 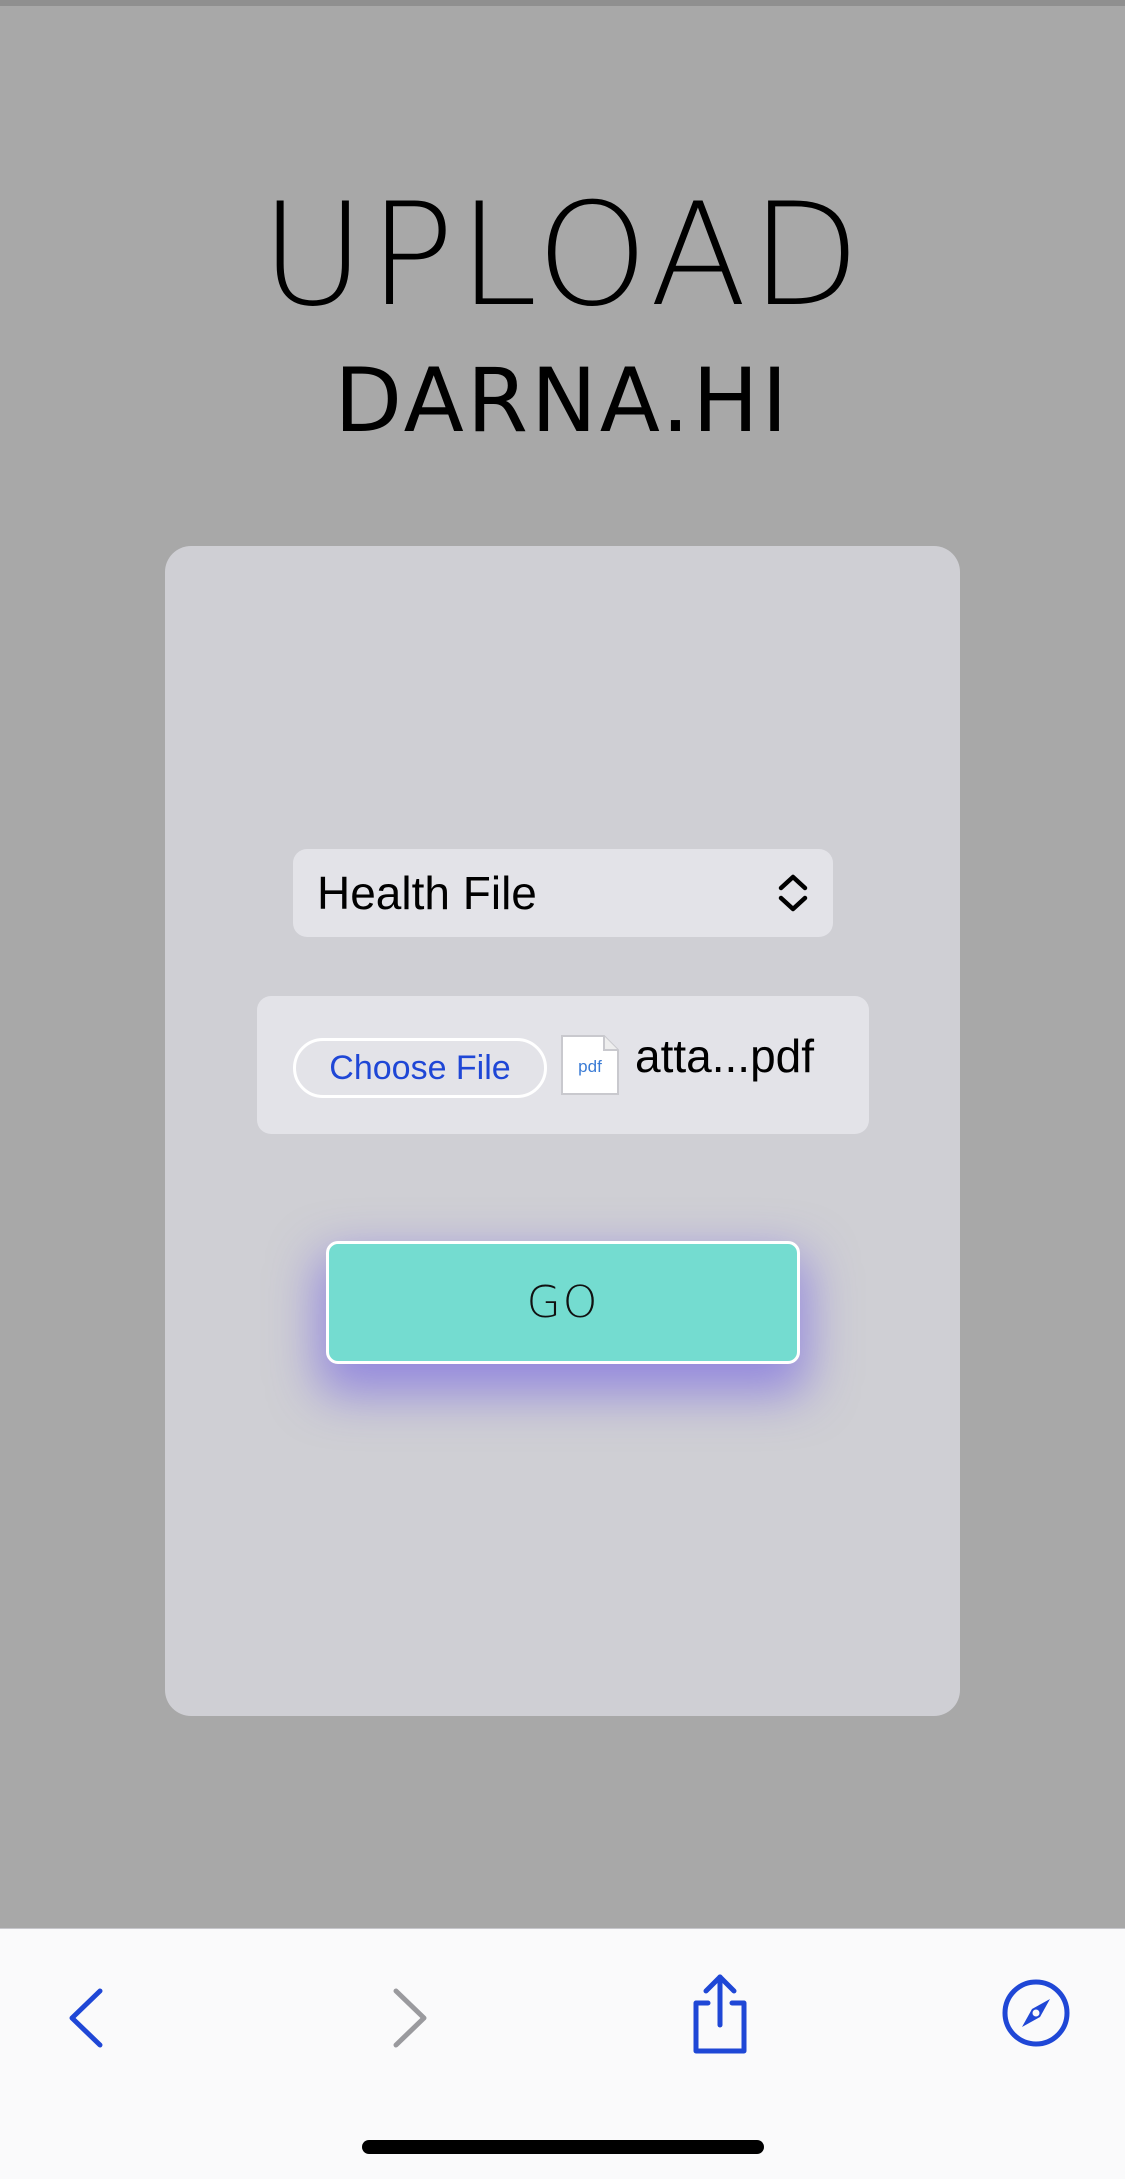 I want to click on chevron-up-down-icon, so click(x=793, y=893).